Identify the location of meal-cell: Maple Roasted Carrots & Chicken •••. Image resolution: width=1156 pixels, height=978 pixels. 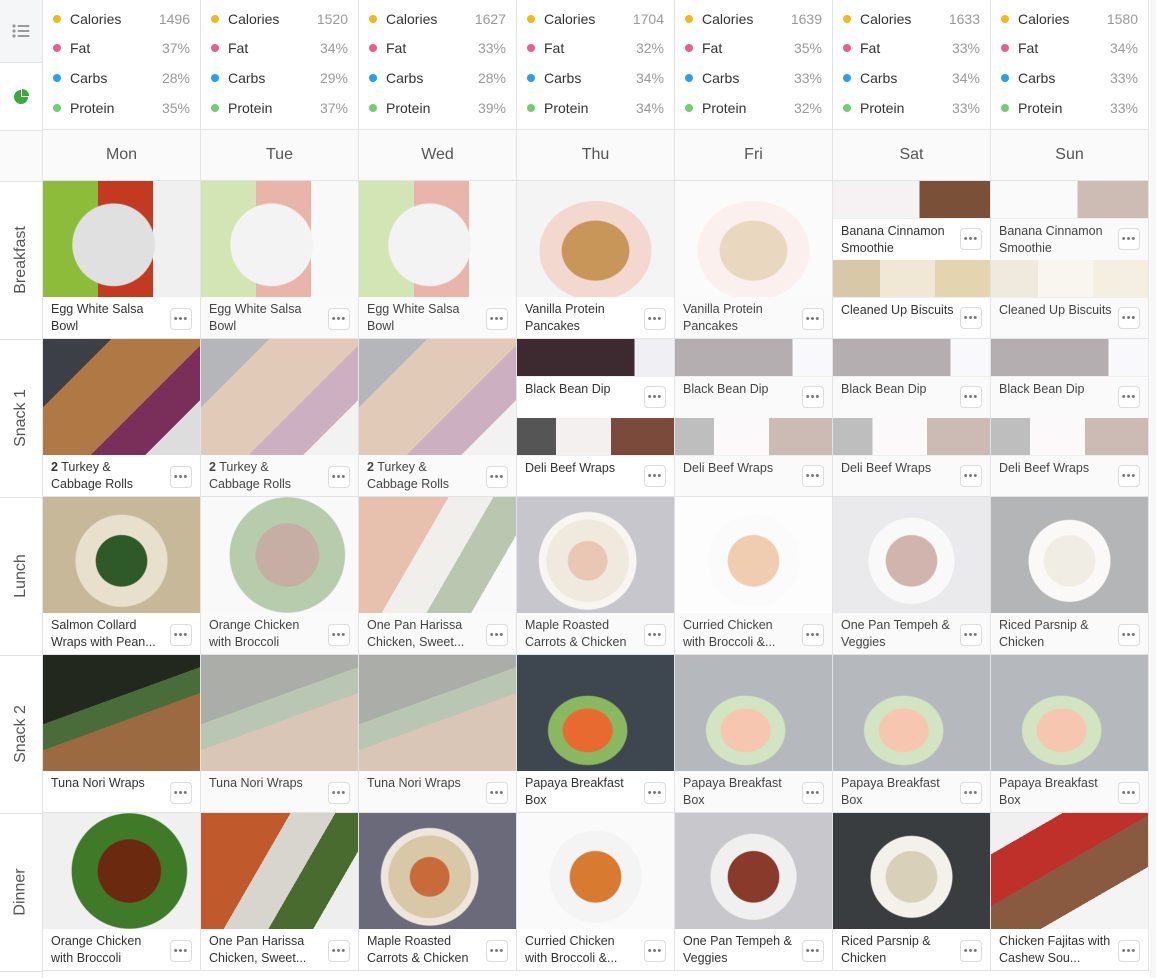
(437, 892).